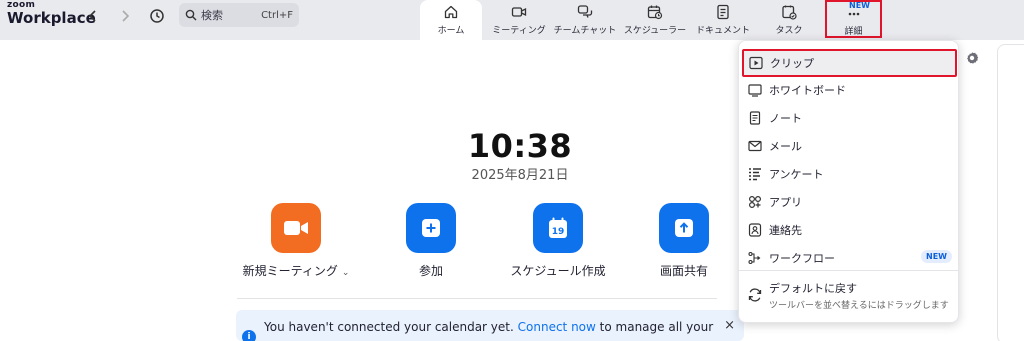 Image resolution: width=1024 pixels, height=341 pixels. Describe the element at coordinates (785, 146) in the screenshot. I see `menu-item-label: メール` at that location.